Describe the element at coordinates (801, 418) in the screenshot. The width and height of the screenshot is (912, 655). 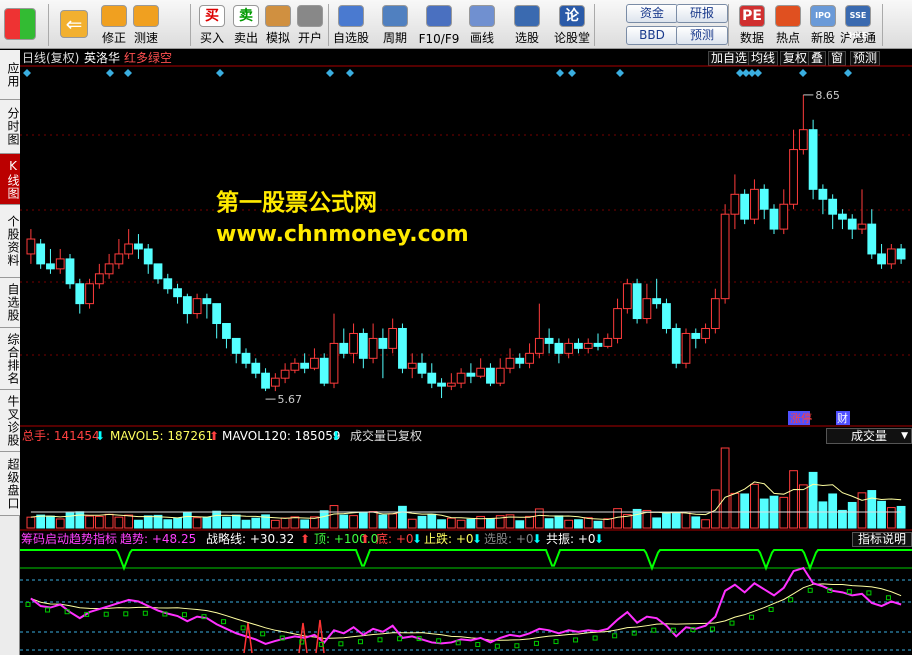
I see `limit-up-text: 涨停` at that location.